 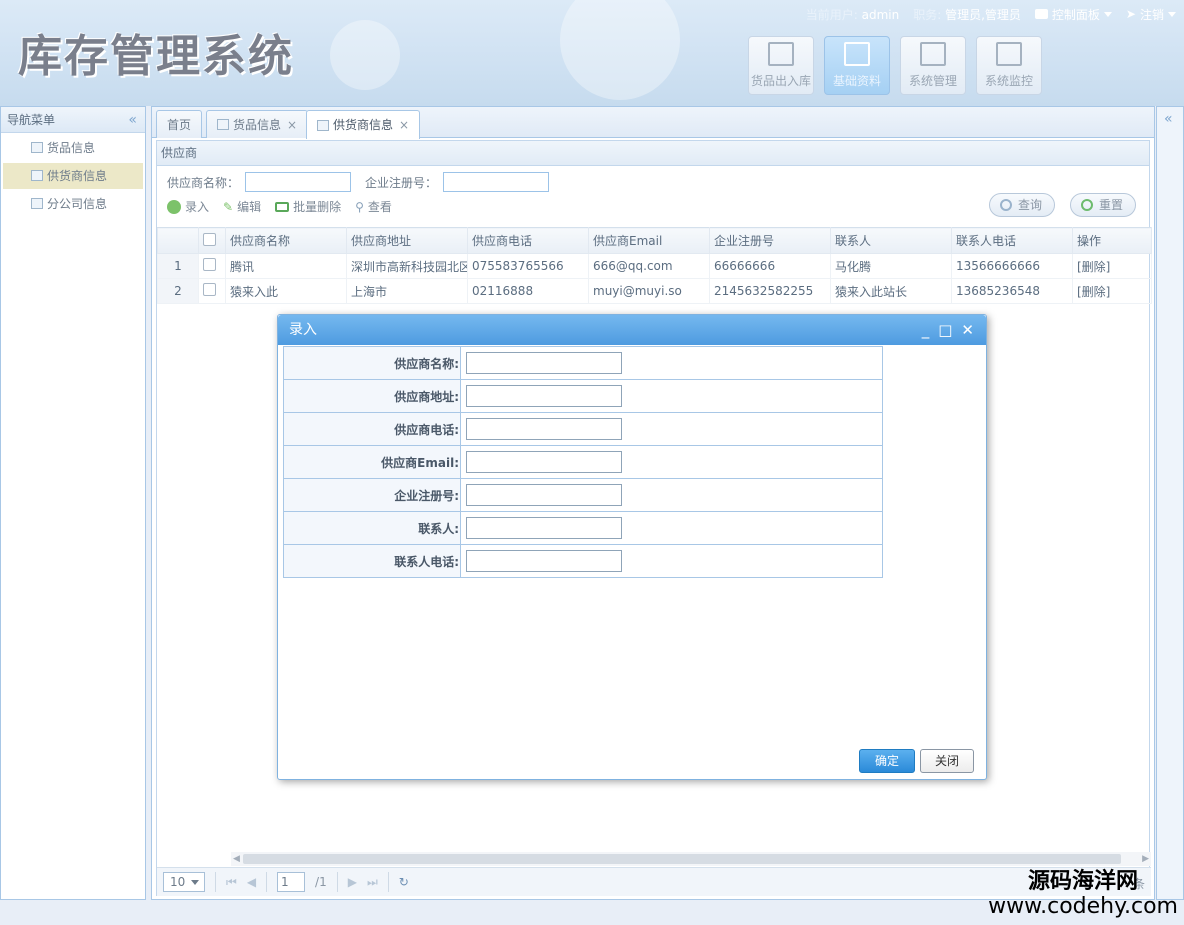 What do you see at coordinates (236, 859) in the screenshot?
I see `scroll-left-icon: ◀` at bounding box center [236, 859].